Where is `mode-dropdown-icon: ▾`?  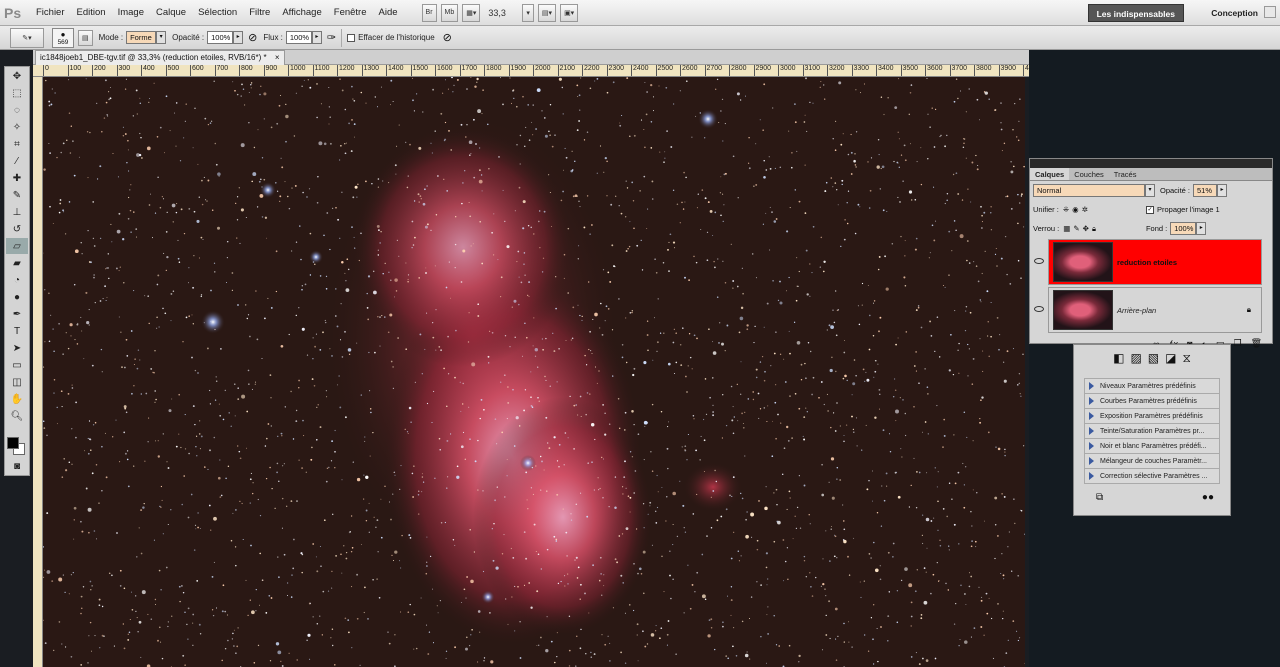 mode-dropdown-icon: ▾ is located at coordinates (161, 37).